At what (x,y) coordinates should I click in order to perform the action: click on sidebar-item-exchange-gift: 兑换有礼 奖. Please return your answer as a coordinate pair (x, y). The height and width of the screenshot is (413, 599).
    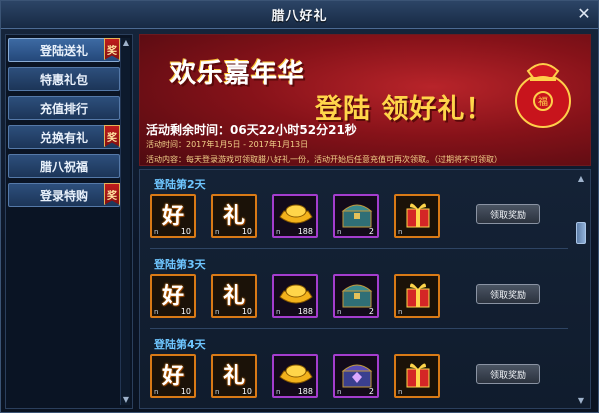
    Looking at the image, I should click on (64, 137).